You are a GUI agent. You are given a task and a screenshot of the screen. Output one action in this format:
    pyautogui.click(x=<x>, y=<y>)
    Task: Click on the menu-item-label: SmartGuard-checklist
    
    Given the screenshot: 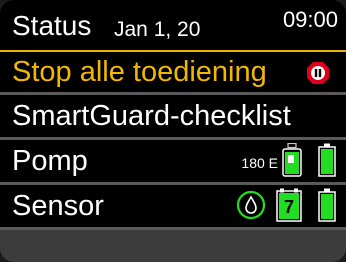 What is the action you would take?
    pyautogui.click(x=151, y=116)
    